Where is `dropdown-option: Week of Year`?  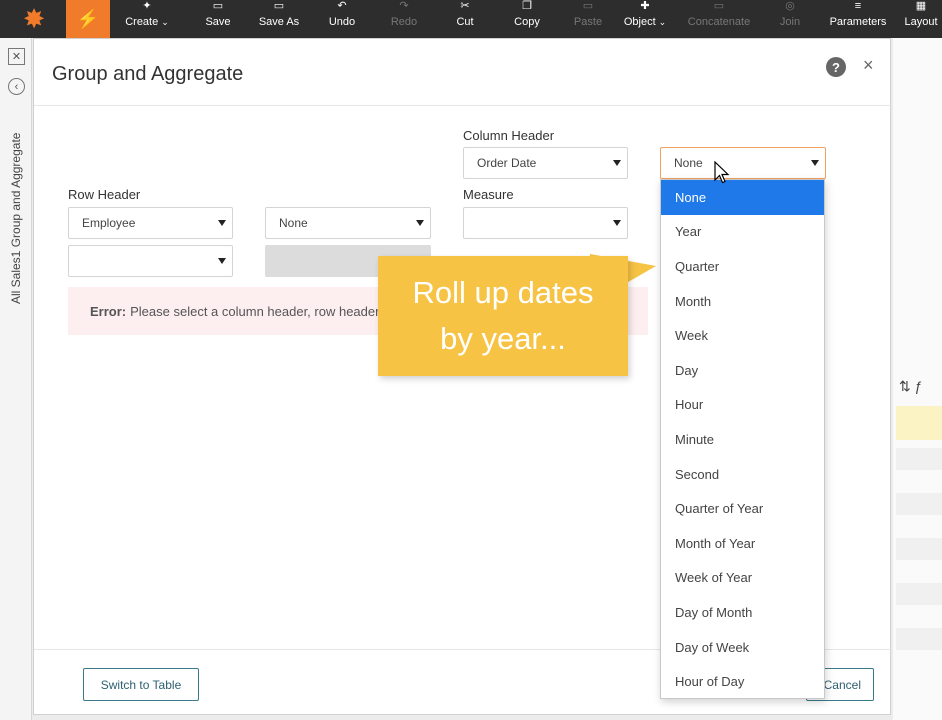
dropdown-option: Week of Year is located at coordinates (742, 578).